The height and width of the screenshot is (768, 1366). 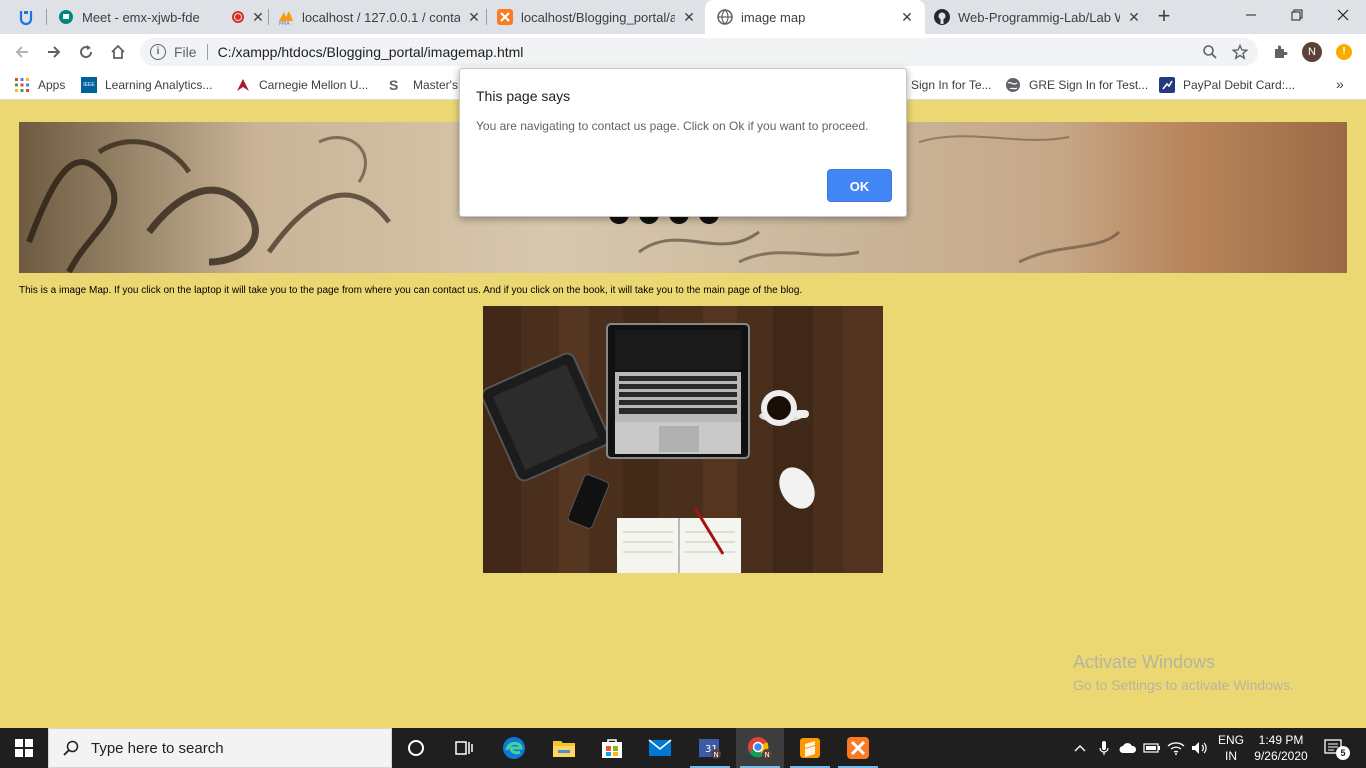 I want to click on desk-image-map, so click(x=683, y=439).